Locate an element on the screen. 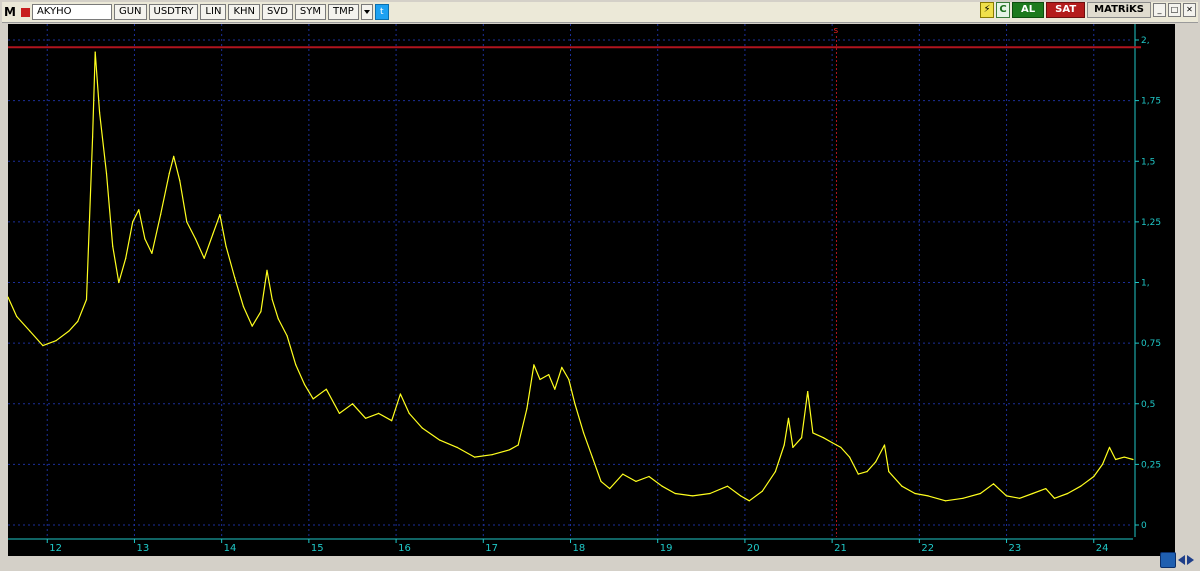 The image size is (1200, 571). x-tick-label: 24 is located at coordinates (1102, 548).